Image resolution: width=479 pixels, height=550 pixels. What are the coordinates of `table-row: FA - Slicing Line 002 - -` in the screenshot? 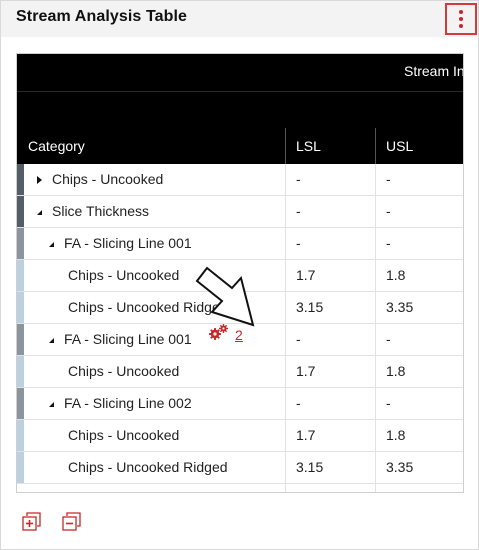 It's located at (240, 404).